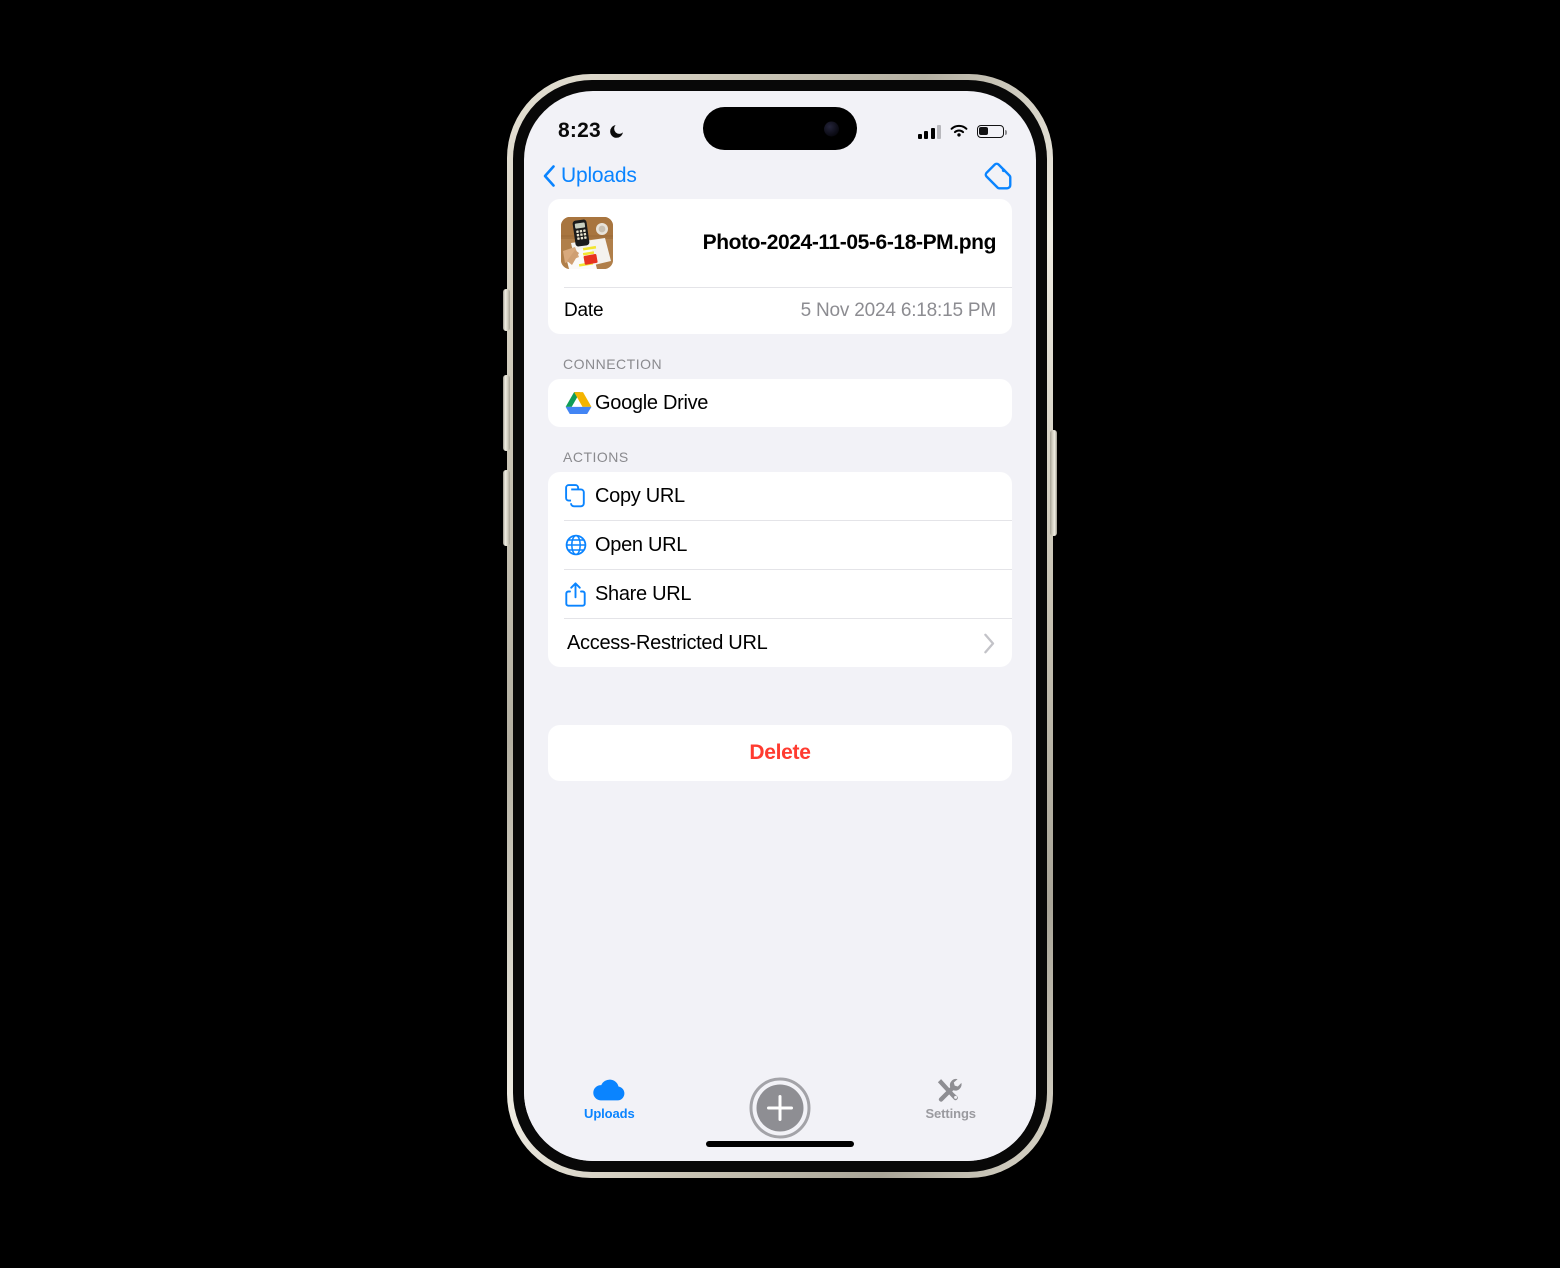 This screenshot has height=1268, width=1560. Describe the element at coordinates (599, 175) in the screenshot. I see `back-button-label: Uploads` at that location.